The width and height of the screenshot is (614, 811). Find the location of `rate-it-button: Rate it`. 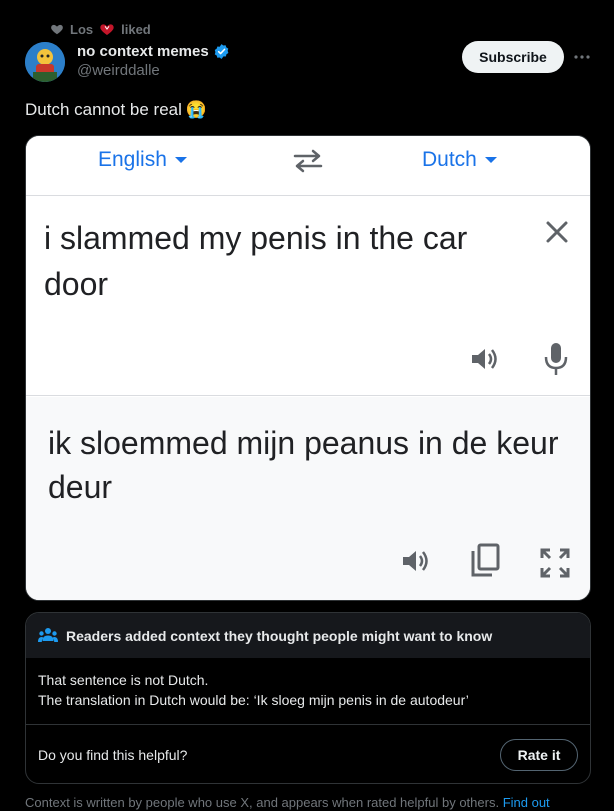

rate-it-button: Rate it is located at coordinates (539, 755).